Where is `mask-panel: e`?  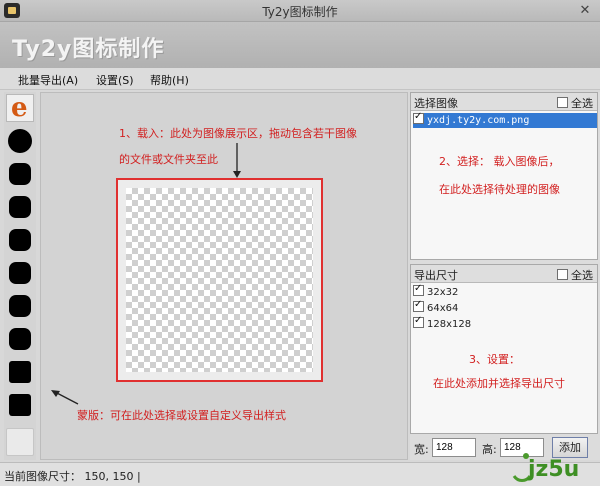
mask-panel: e is located at coordinates (20, 276).